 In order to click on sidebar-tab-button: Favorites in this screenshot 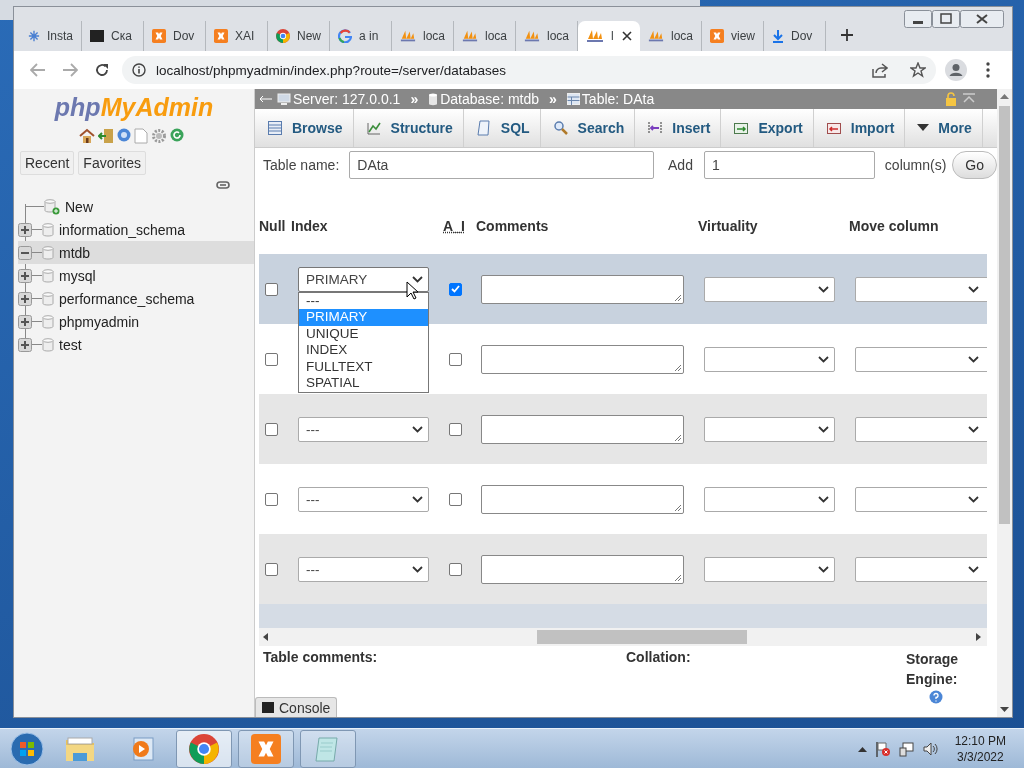, I will do `click(112, 163)`.